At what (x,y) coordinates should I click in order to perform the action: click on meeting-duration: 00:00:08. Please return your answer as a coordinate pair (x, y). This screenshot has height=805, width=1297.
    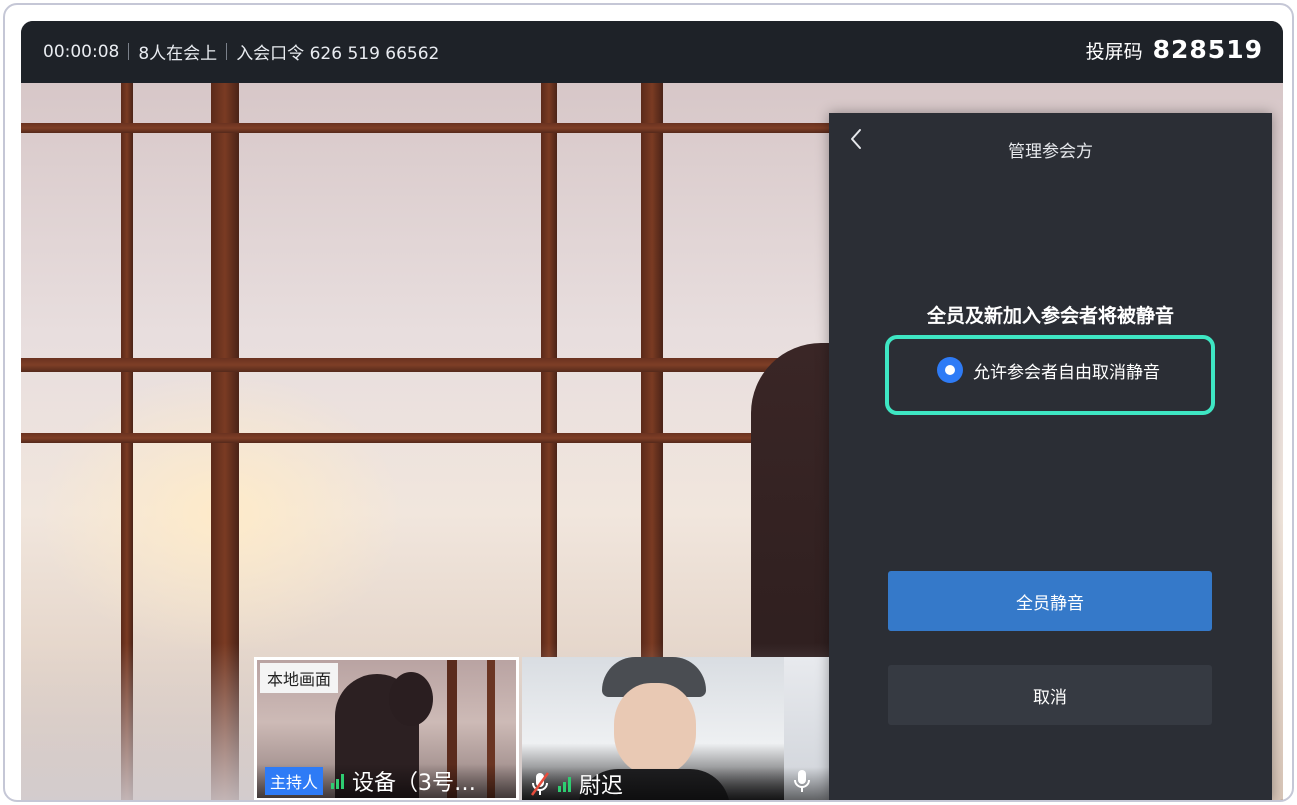
    Looking at the image, I should click on (81, 51).